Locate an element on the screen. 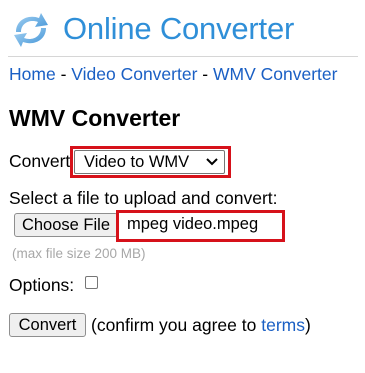  chosen-file-name: mpeg video.mpeg is located at coordinates (193, 224).